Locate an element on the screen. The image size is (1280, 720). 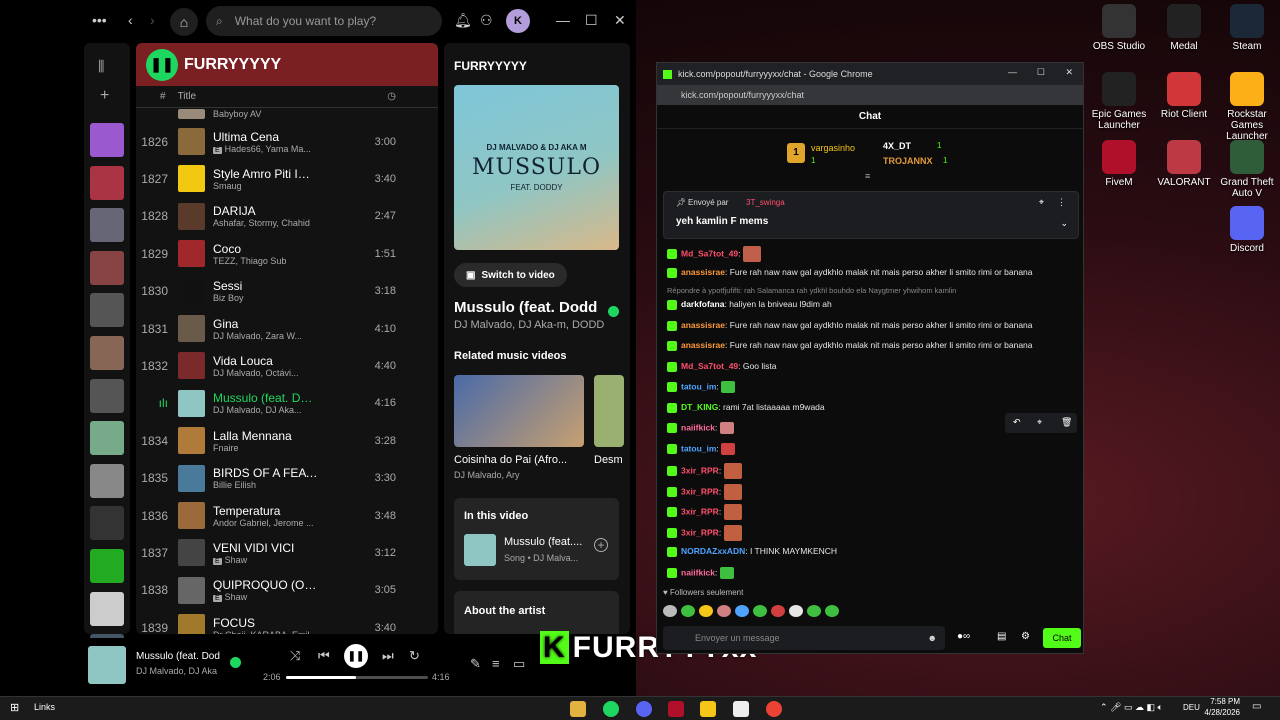
chat-message: Md_Sa7tot_49: is located at coordinates (714, 254).